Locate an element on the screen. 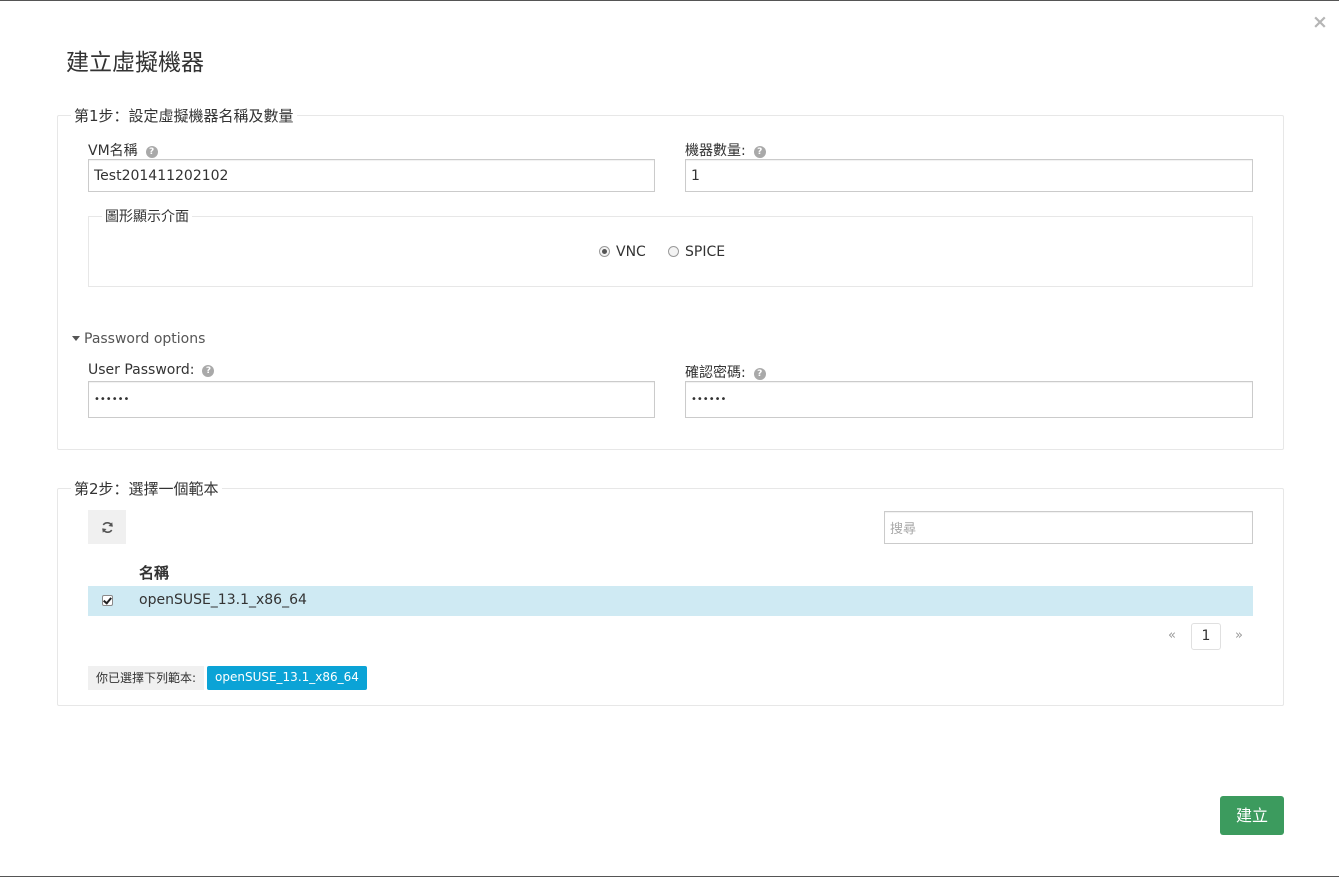 This screenshot has width=1339, height=877. refresh-icon is located at coordinates (107, 527).